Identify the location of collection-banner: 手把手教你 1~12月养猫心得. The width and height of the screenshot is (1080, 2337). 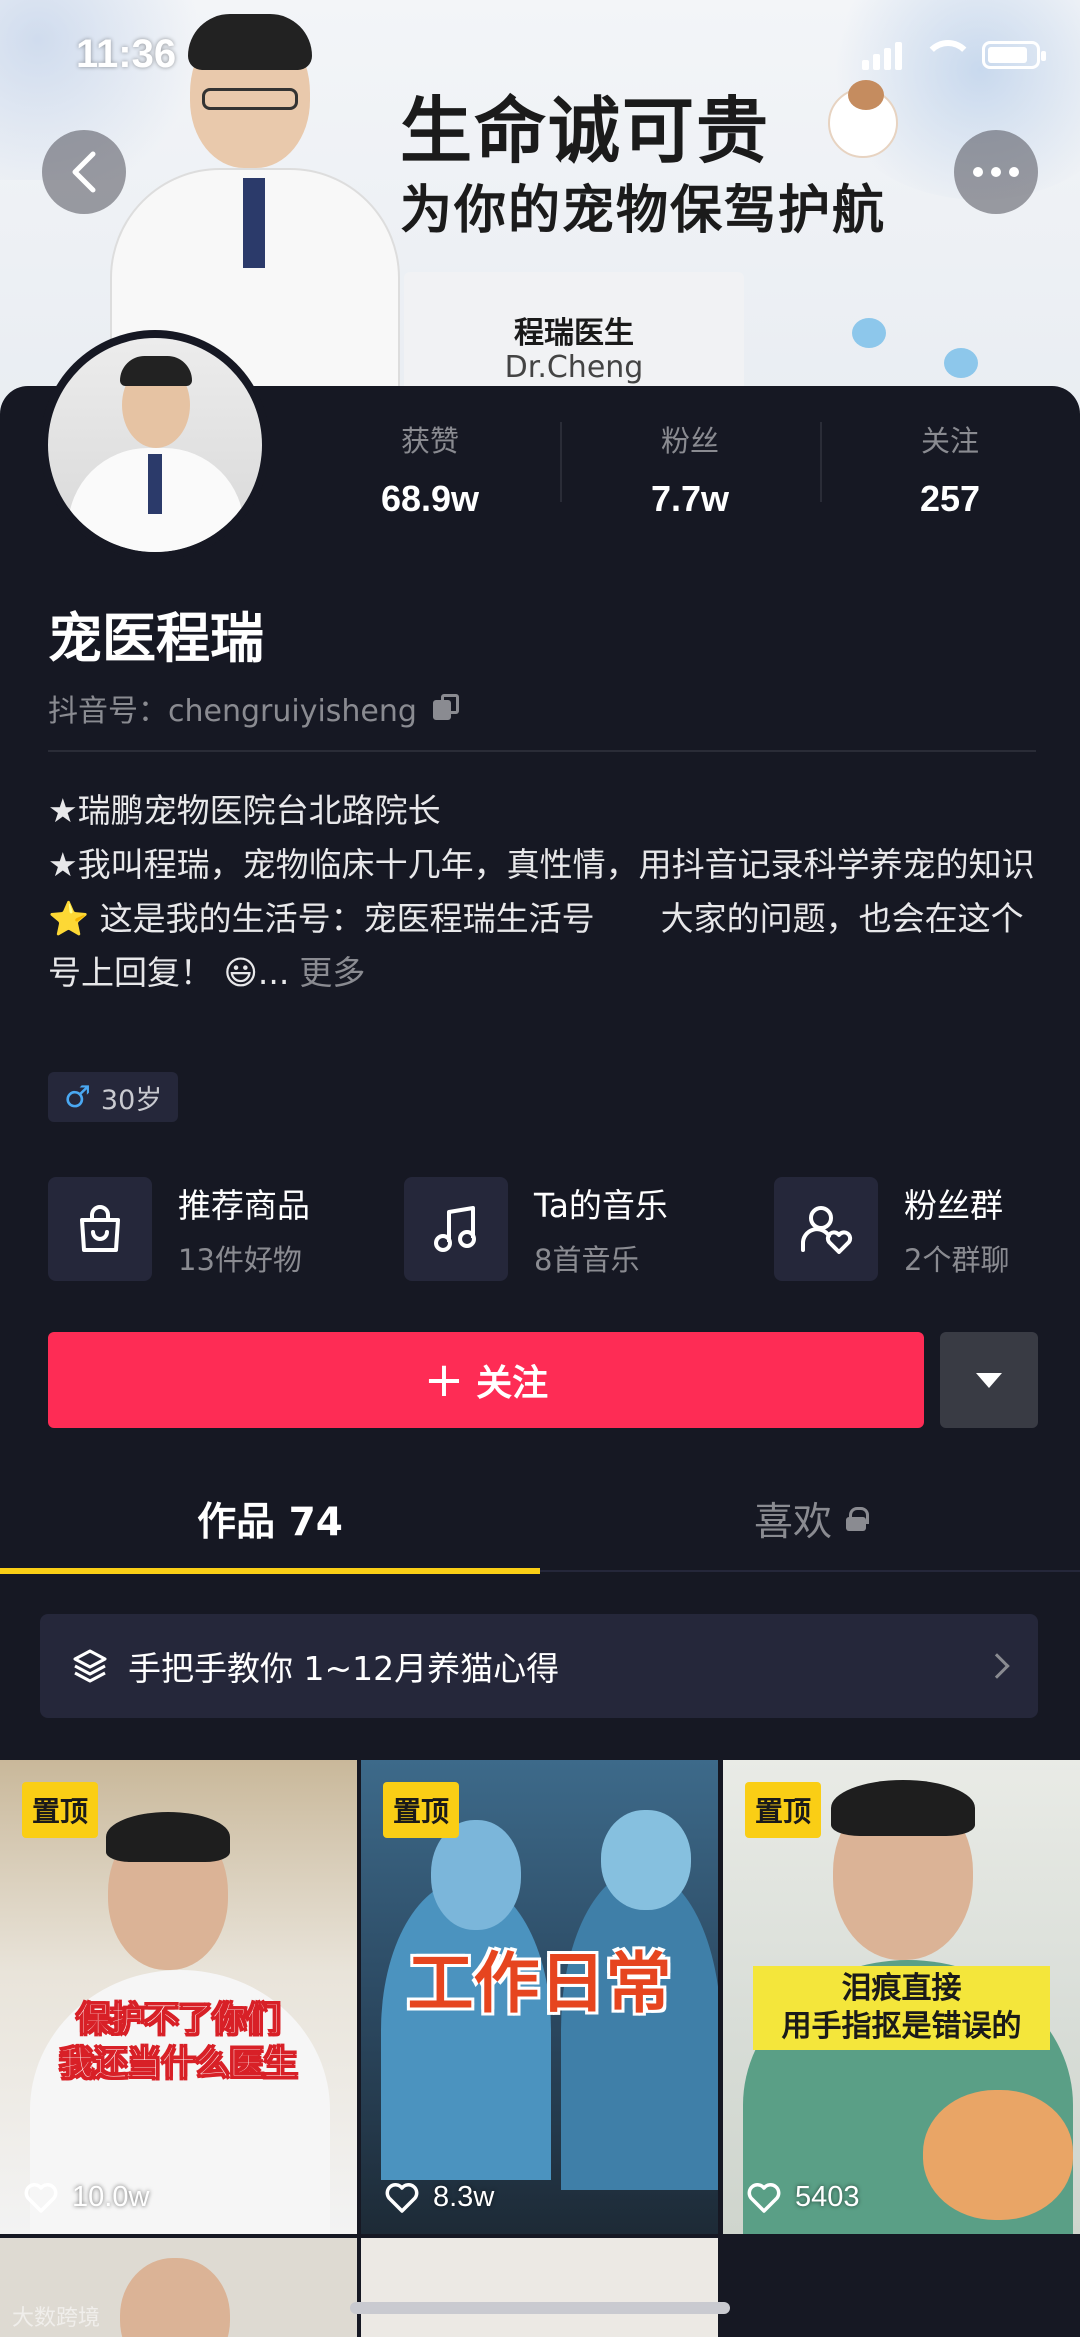
(539, 1666).